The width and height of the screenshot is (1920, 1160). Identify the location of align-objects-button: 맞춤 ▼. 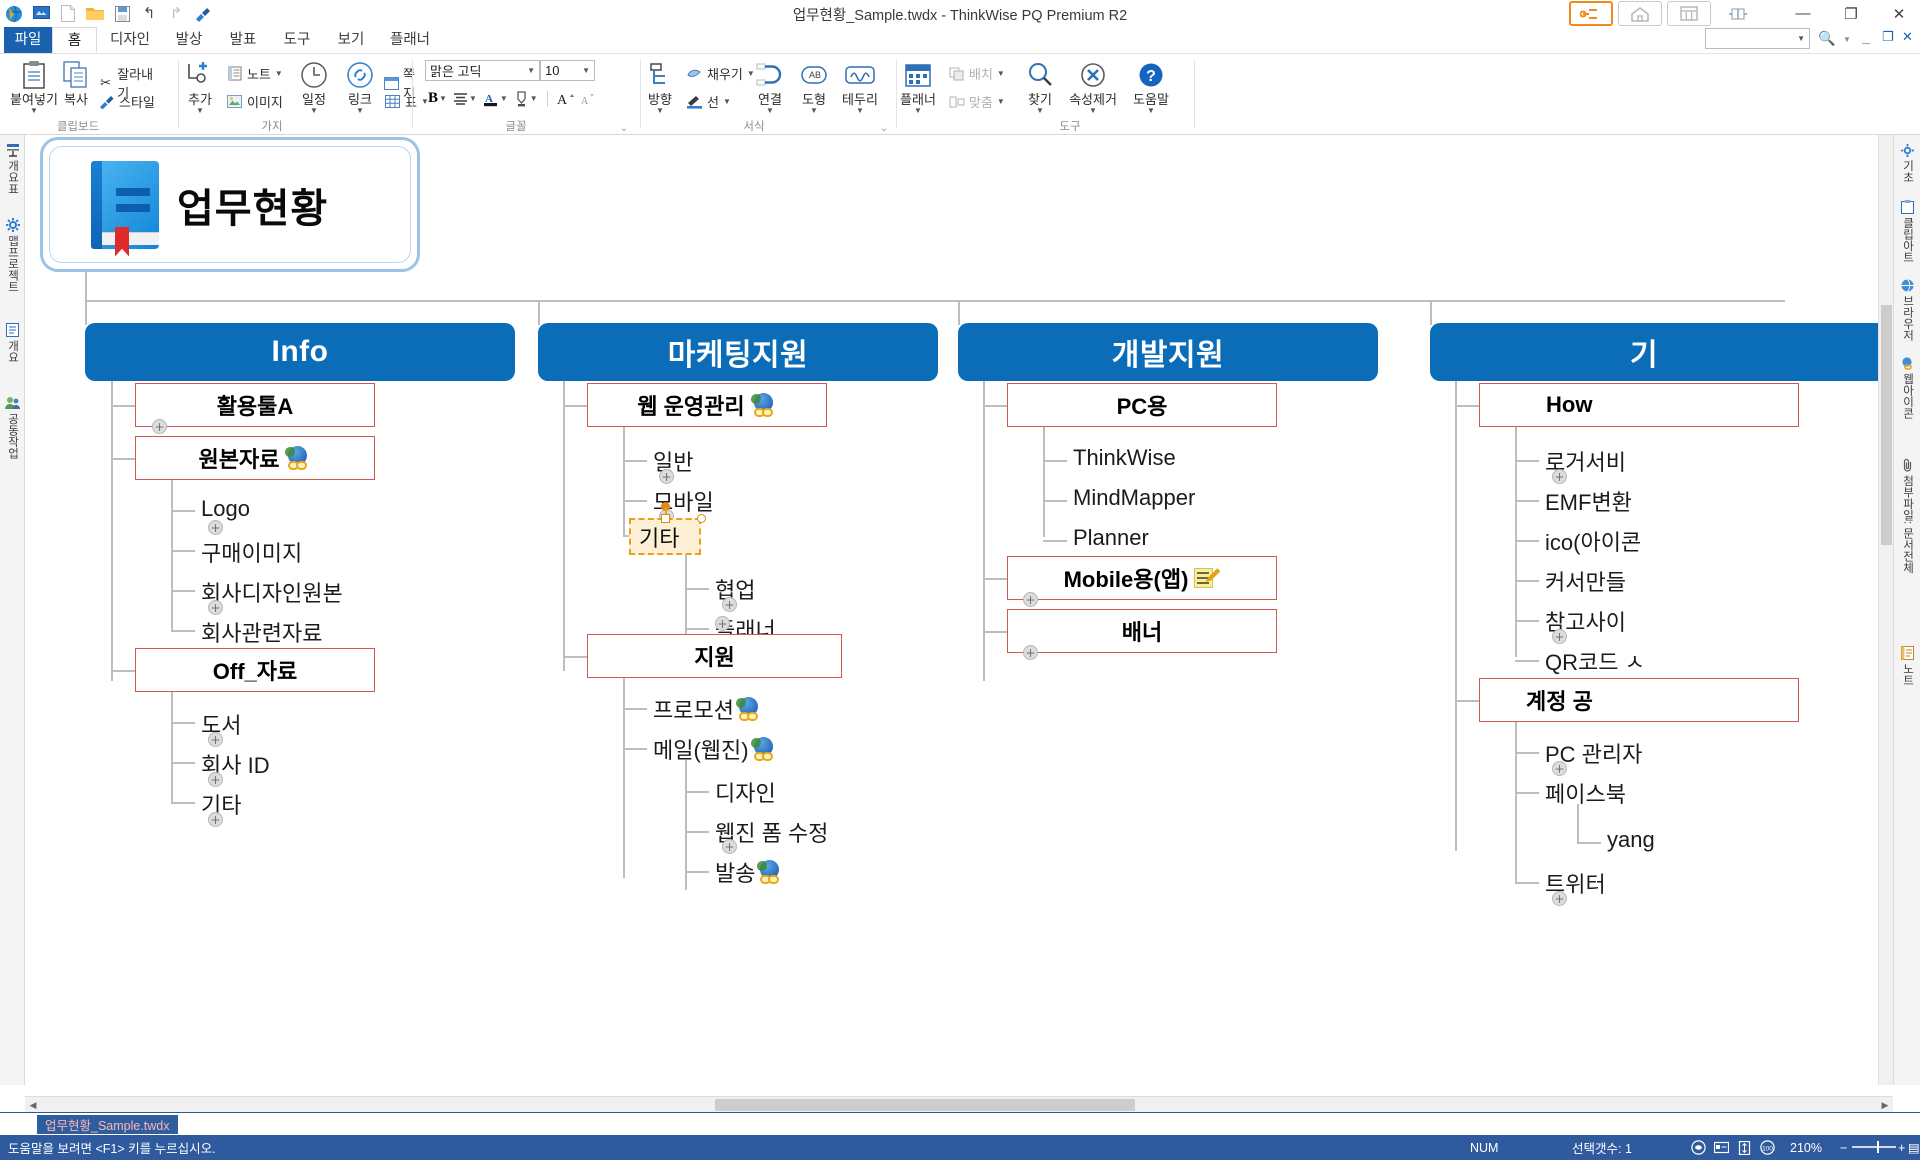
(976, 101).